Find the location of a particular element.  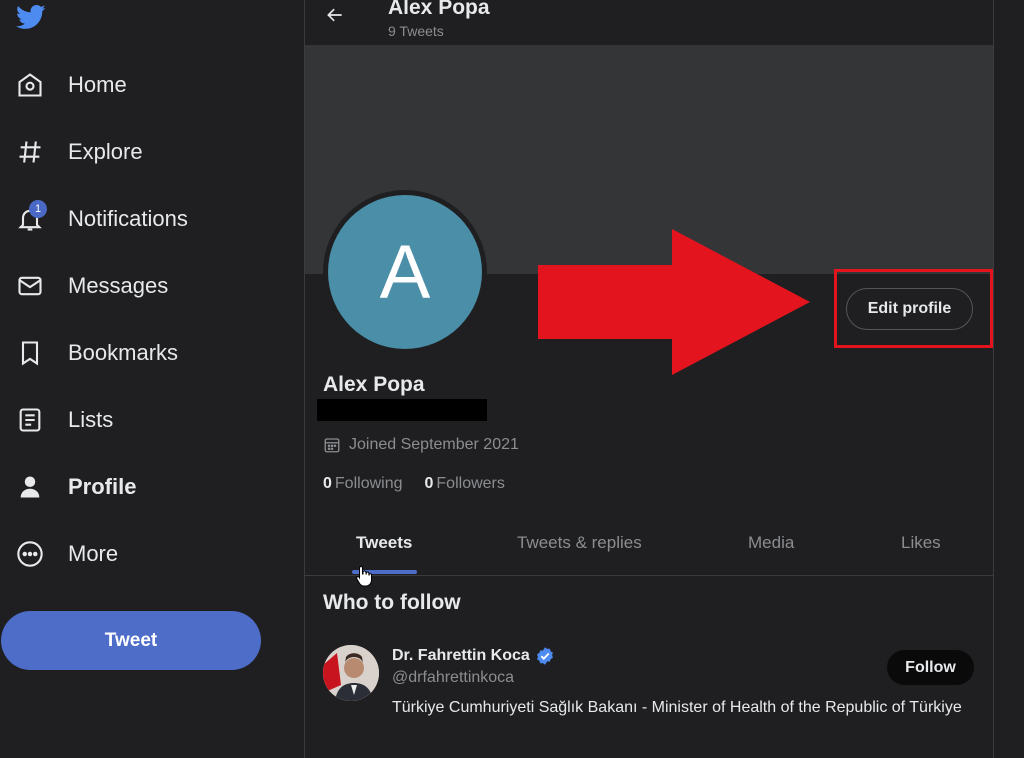

verified-badge-icon is located at coordinates (544, 656).